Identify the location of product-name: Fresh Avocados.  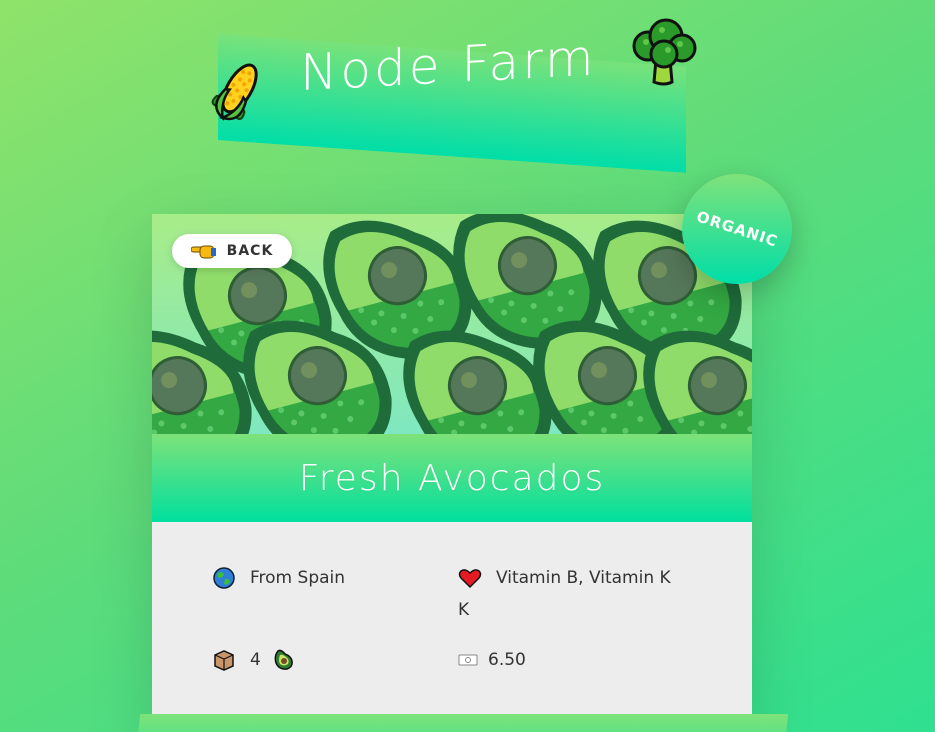
(452, 478).